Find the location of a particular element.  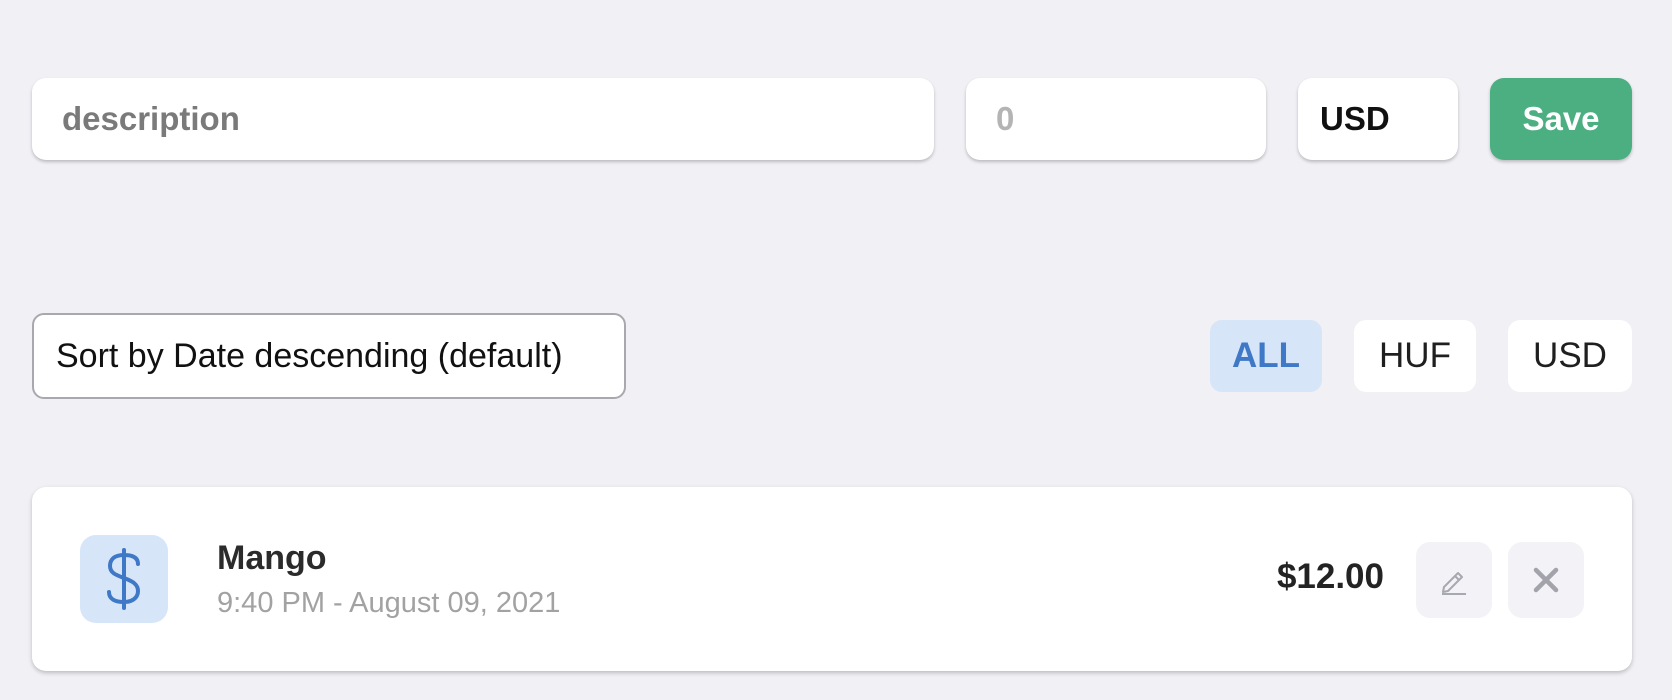

delete-button is located at coordinates (1546, 580).